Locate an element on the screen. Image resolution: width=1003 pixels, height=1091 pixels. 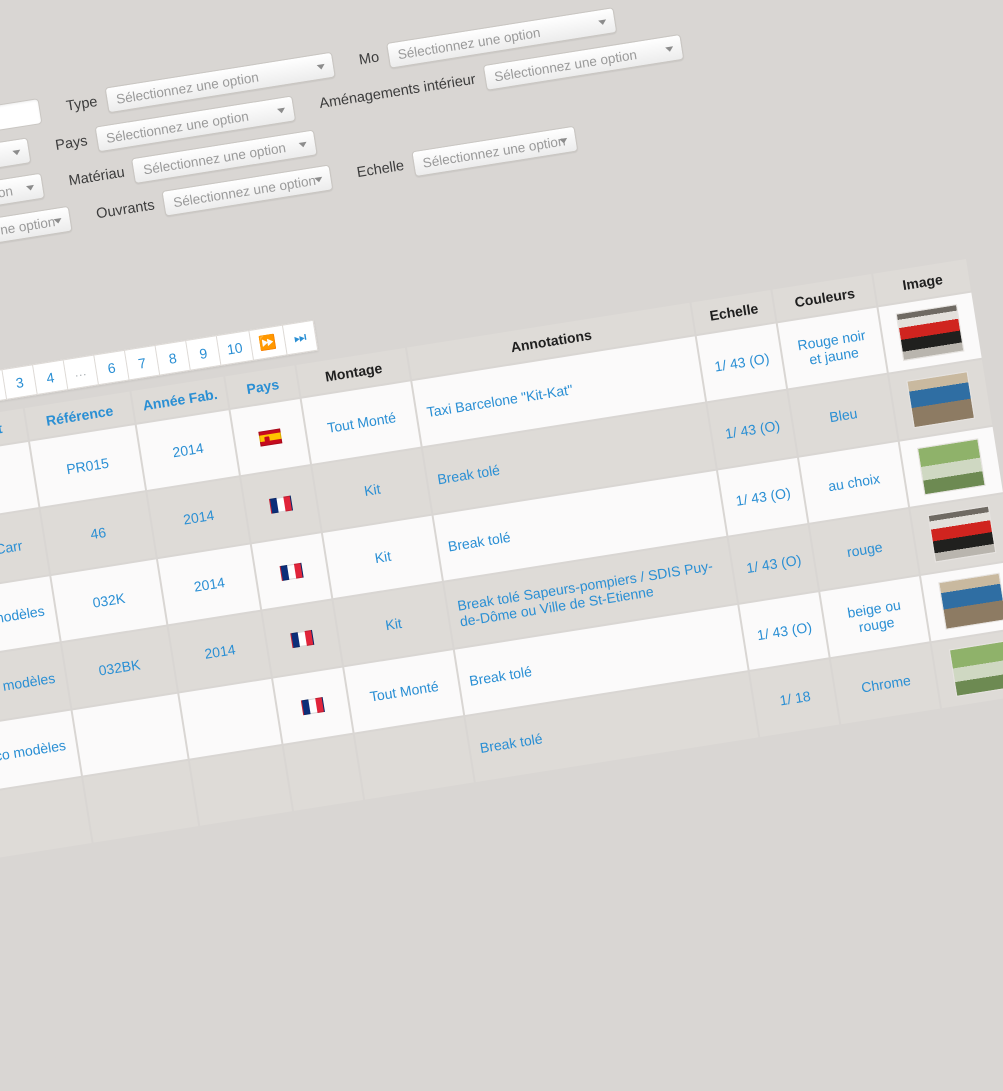
pays-select-value: Sélectionnez une option is located at coordinates (177, 127).